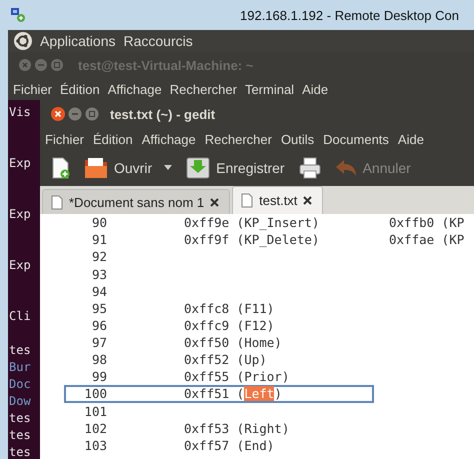  I want to click on code-text: 0xff55 (Prior), so click(237, 377).